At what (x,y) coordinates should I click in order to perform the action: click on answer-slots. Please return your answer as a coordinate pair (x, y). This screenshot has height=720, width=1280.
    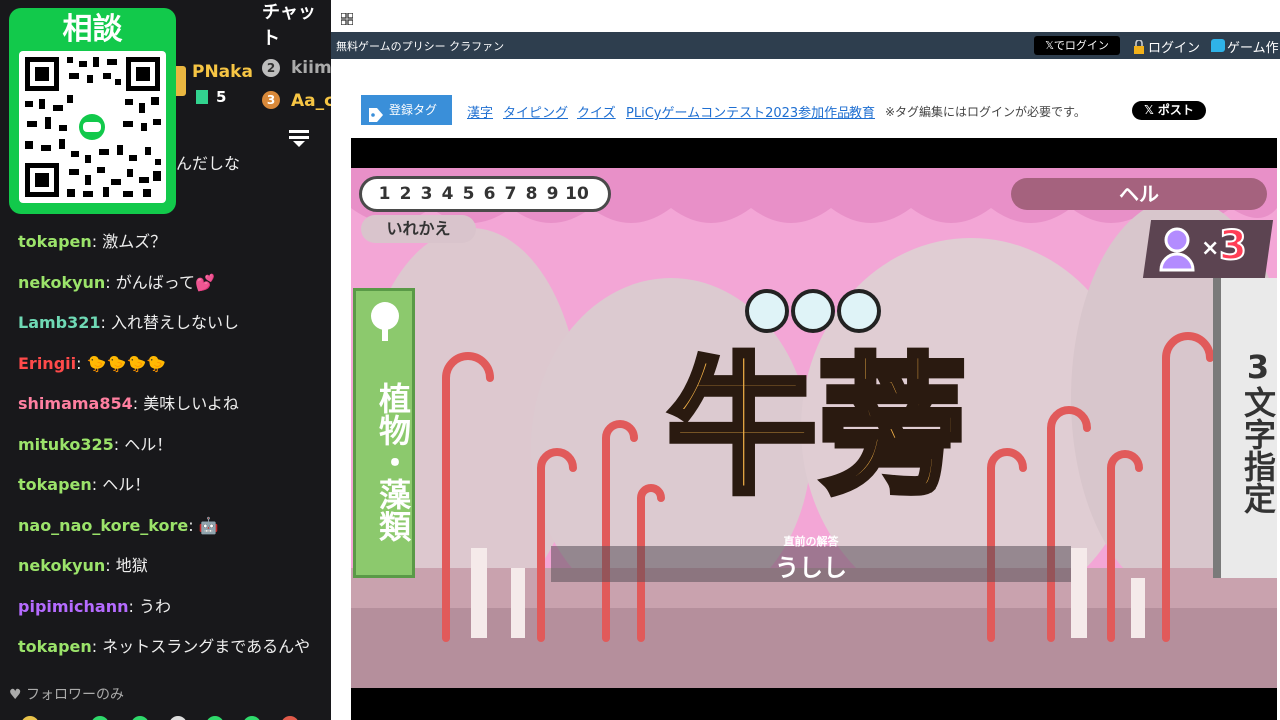
    Looking at the image, I should click on (813, 311).